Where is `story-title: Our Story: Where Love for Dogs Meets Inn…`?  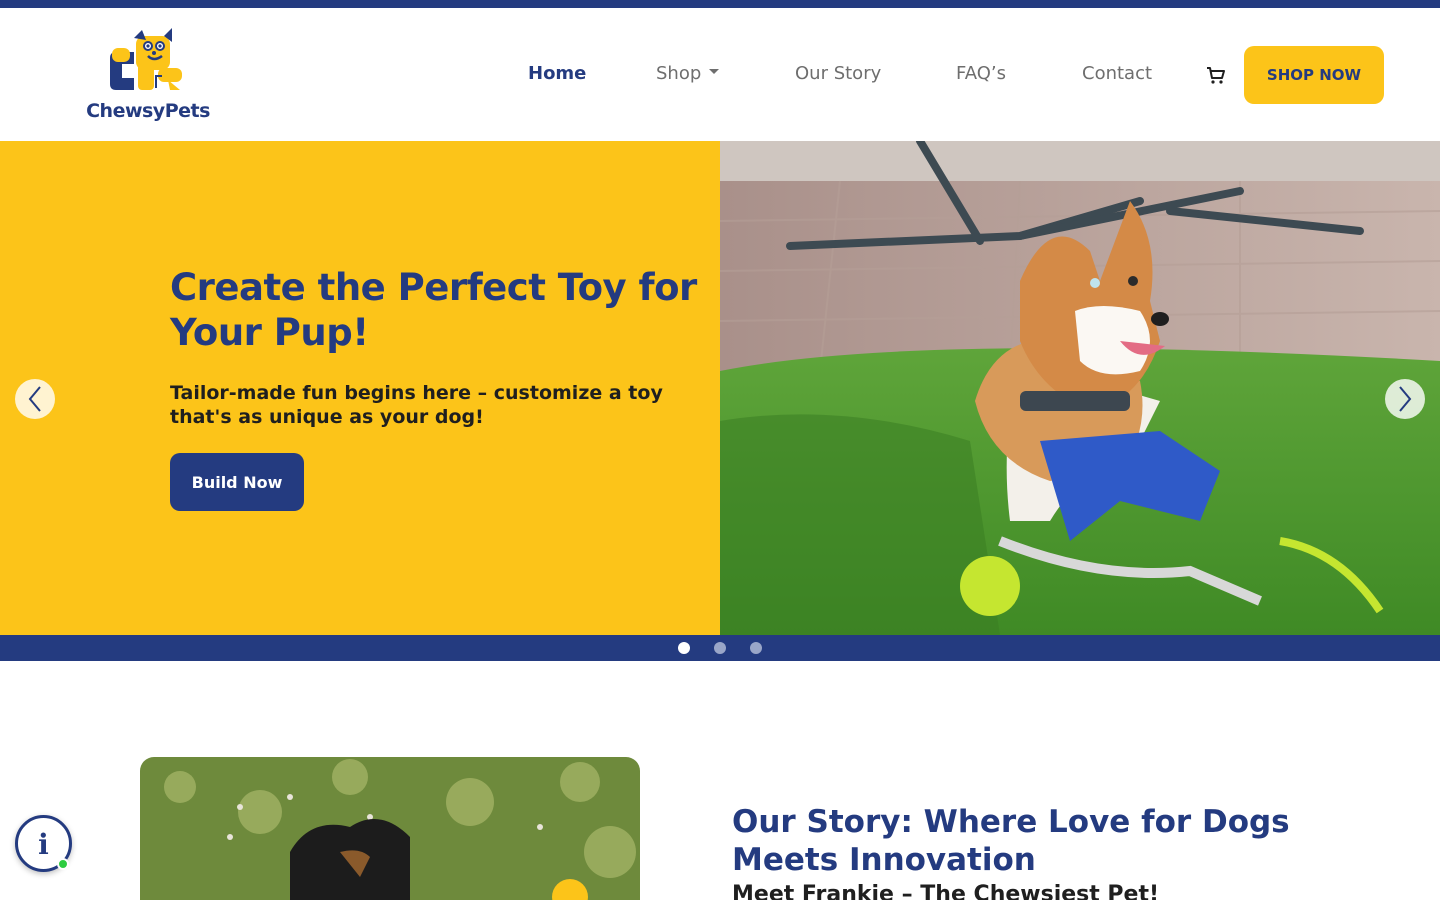 story-title: Our Story: Where Love for Dogs Meets Inn… is located at coordinates (1011, 841).